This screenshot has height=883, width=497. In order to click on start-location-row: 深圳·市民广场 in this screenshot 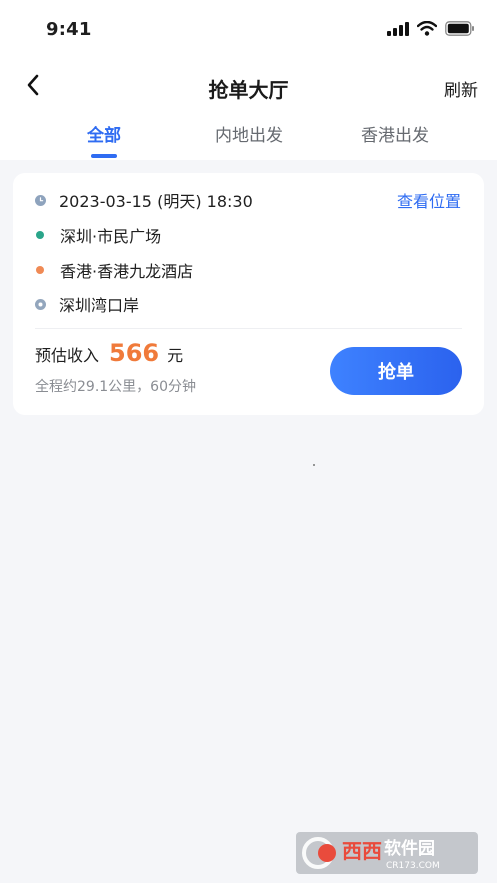, I will do `click(98, 235)`.